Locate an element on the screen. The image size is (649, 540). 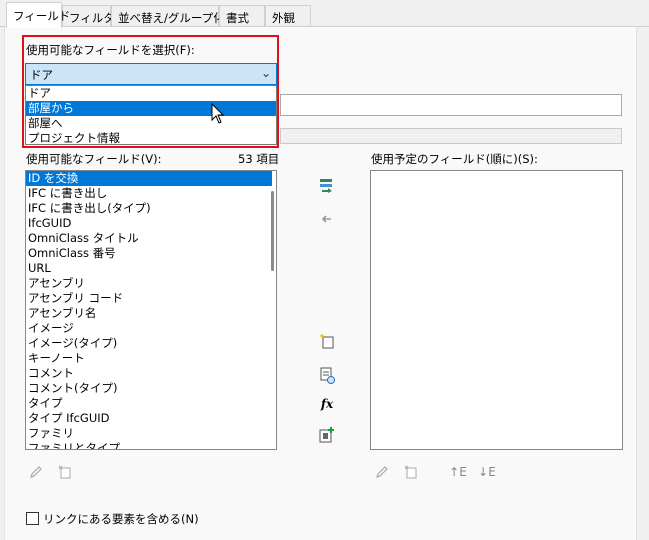
tab-label: フィルタ is located at coordinates (92, 18).